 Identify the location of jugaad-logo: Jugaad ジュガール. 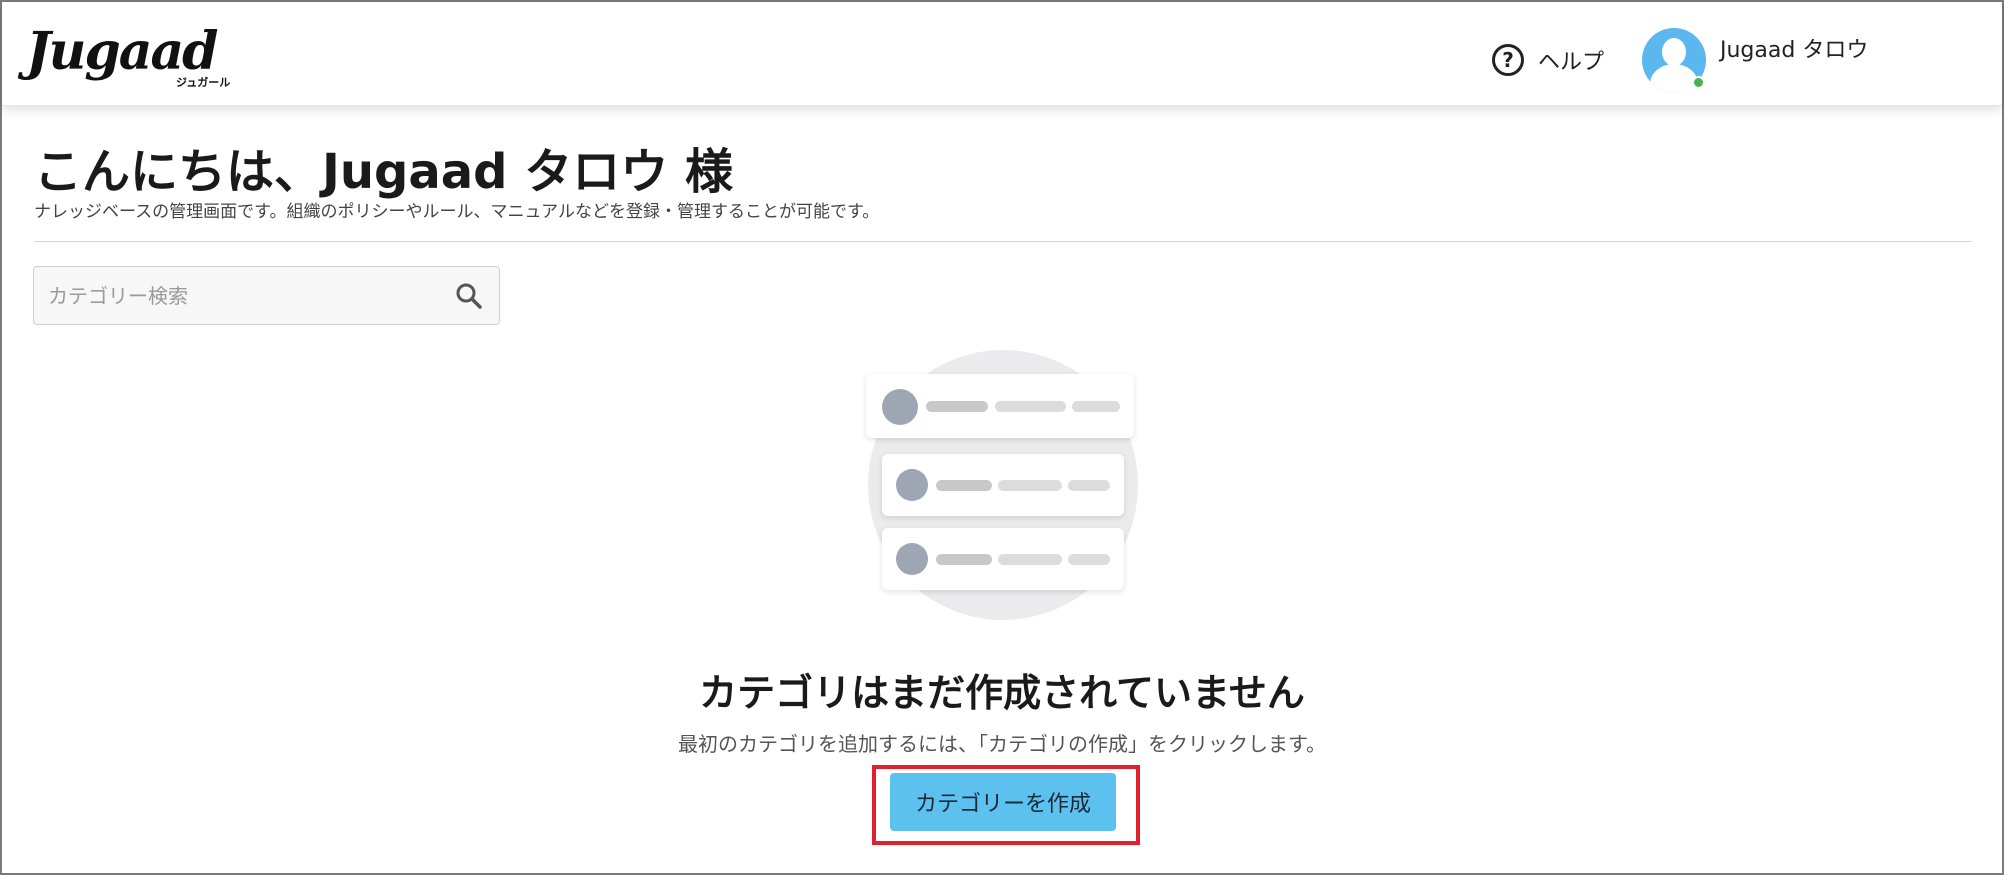
(131, 57).